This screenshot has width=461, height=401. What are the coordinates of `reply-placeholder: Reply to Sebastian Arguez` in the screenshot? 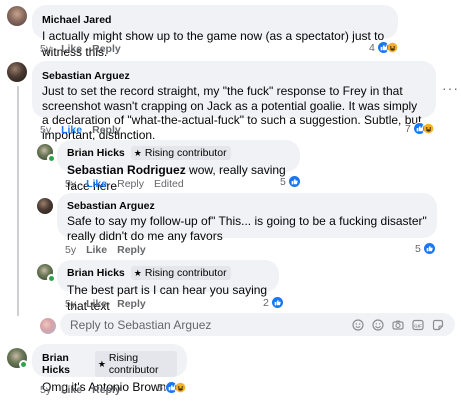 It's located at (141, 324).